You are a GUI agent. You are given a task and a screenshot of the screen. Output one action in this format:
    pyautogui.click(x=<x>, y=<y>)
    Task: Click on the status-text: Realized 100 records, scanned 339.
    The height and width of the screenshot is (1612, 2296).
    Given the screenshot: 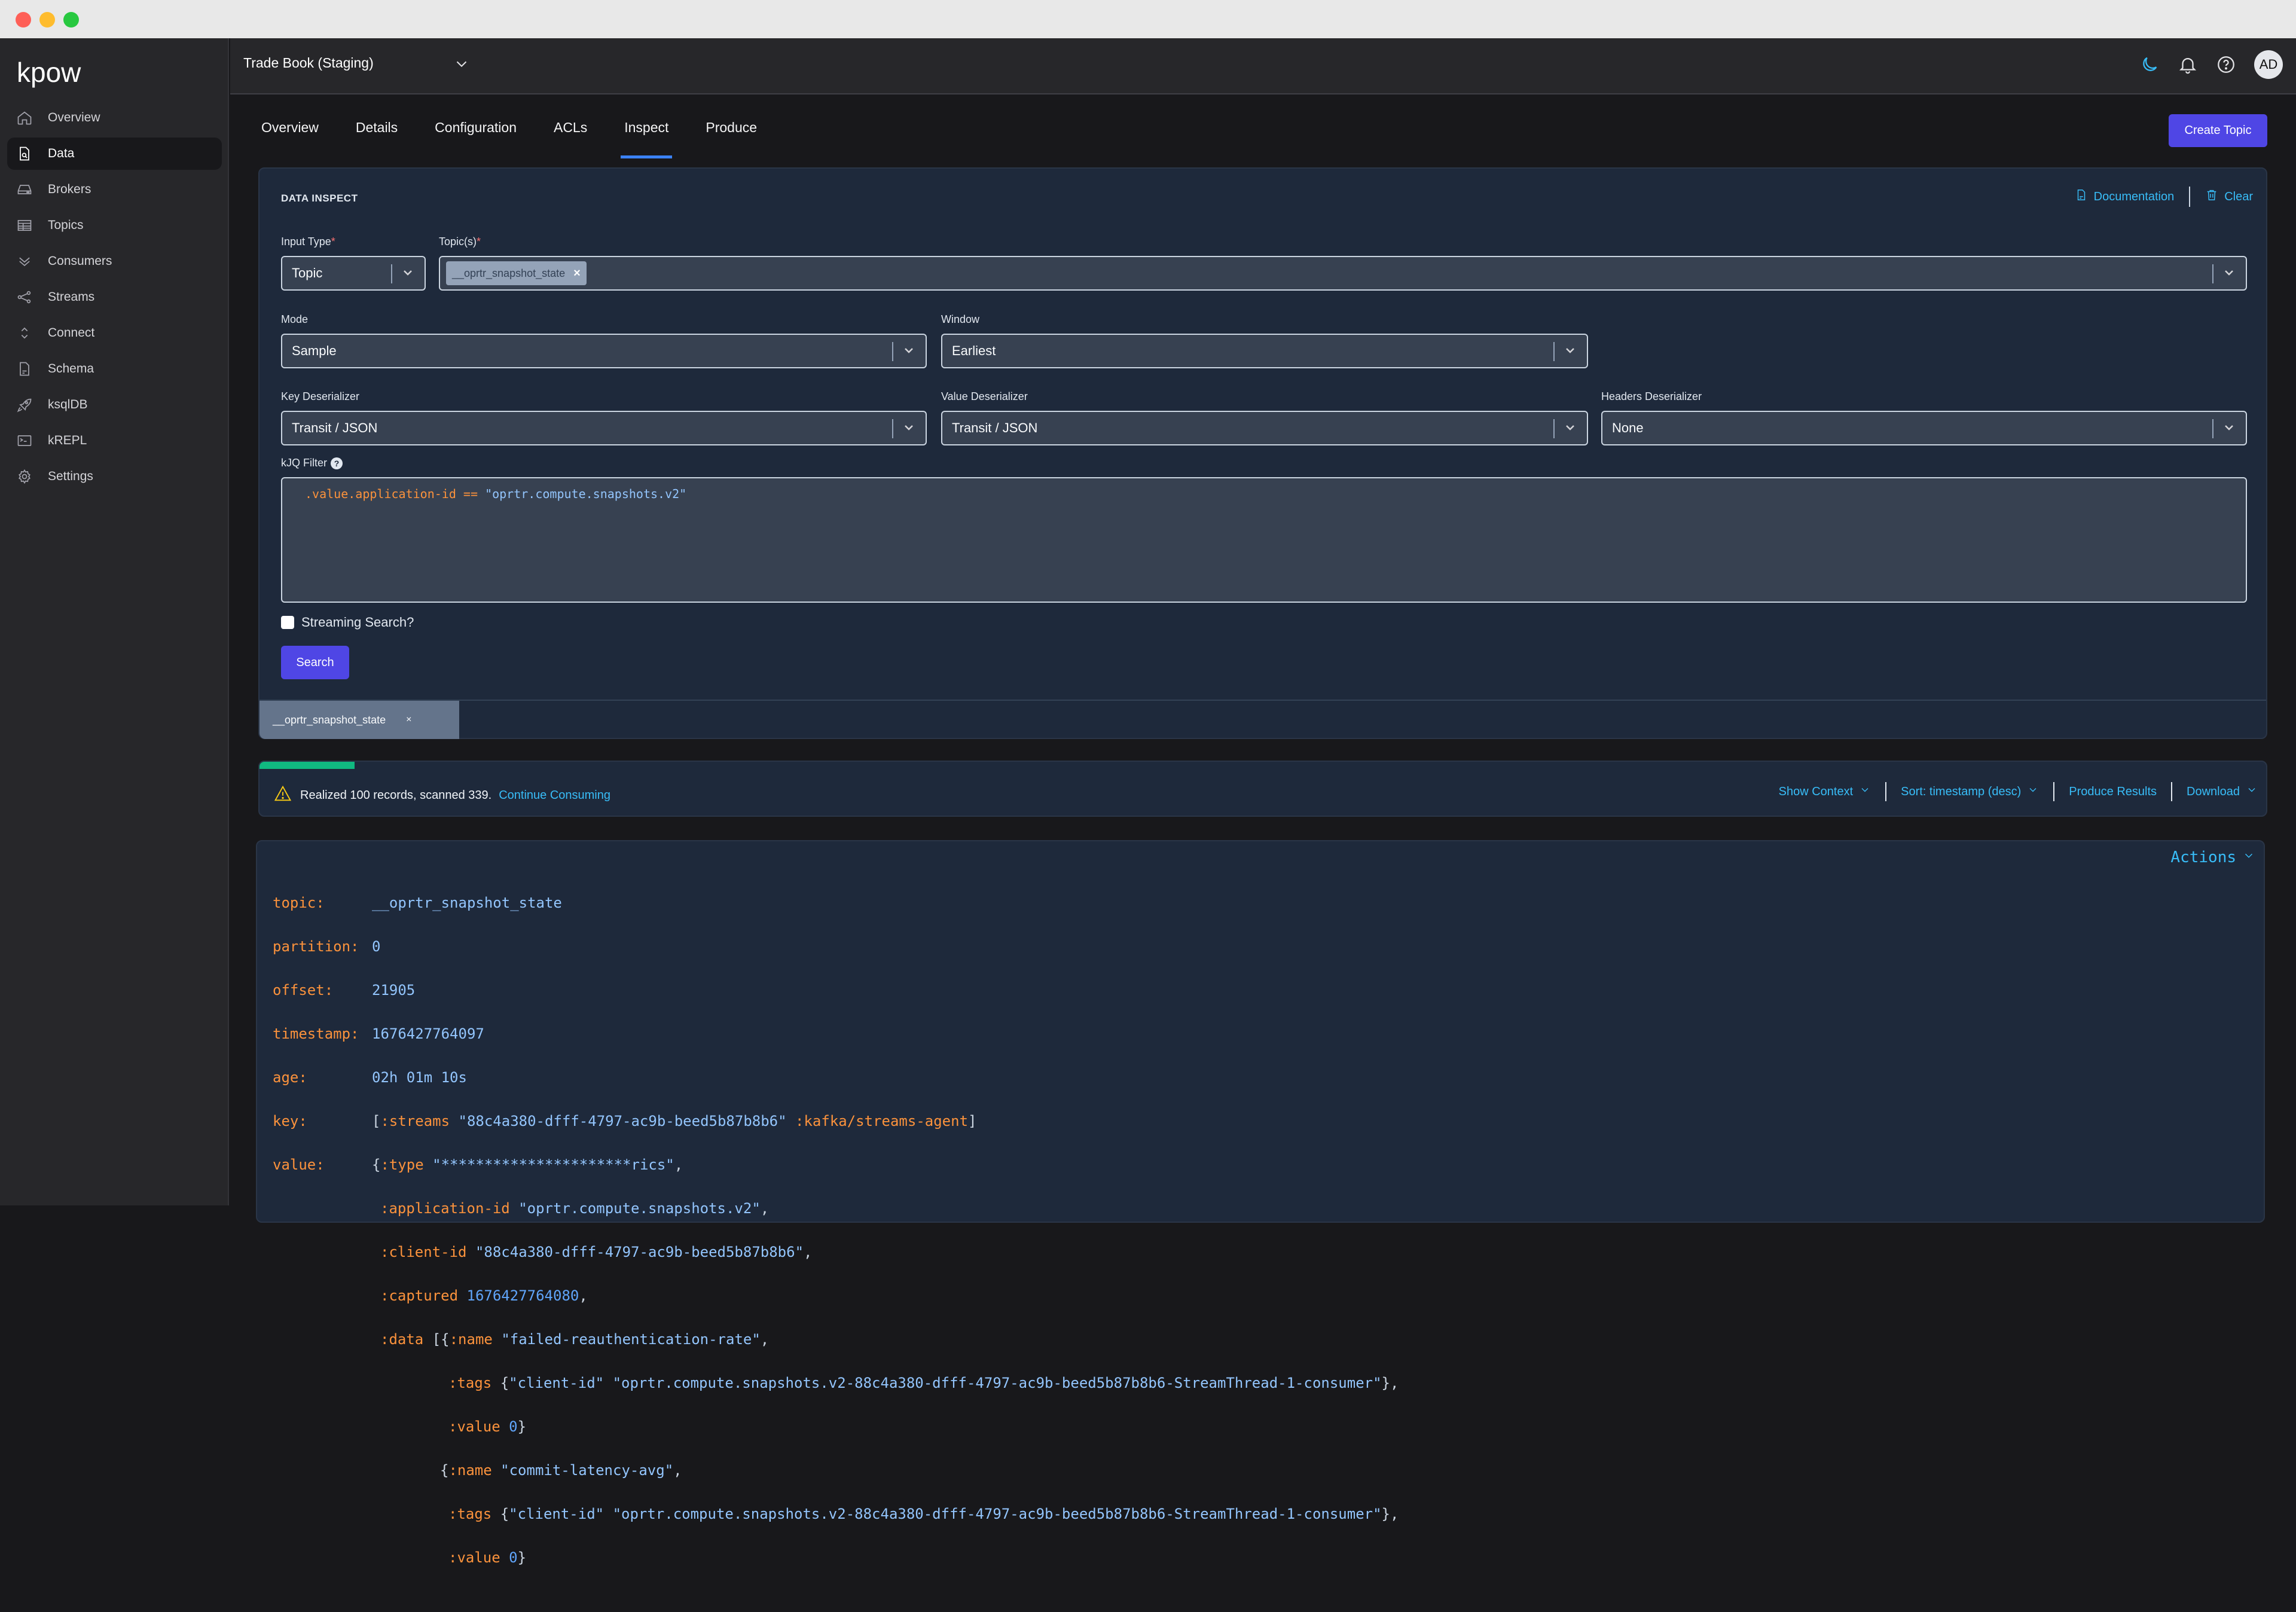 What is the action you would take?
    pyautogui.click(x=396, y=795)
    